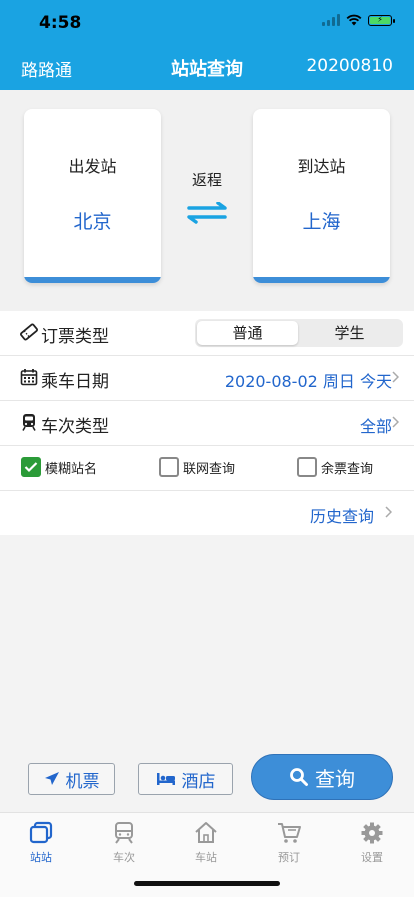 This screenshot has height=897, width=414. What do you see at coordinates (207, 213) in the screenshot?
I see `swap-arrows-icon` at bounding box center [207, 213].